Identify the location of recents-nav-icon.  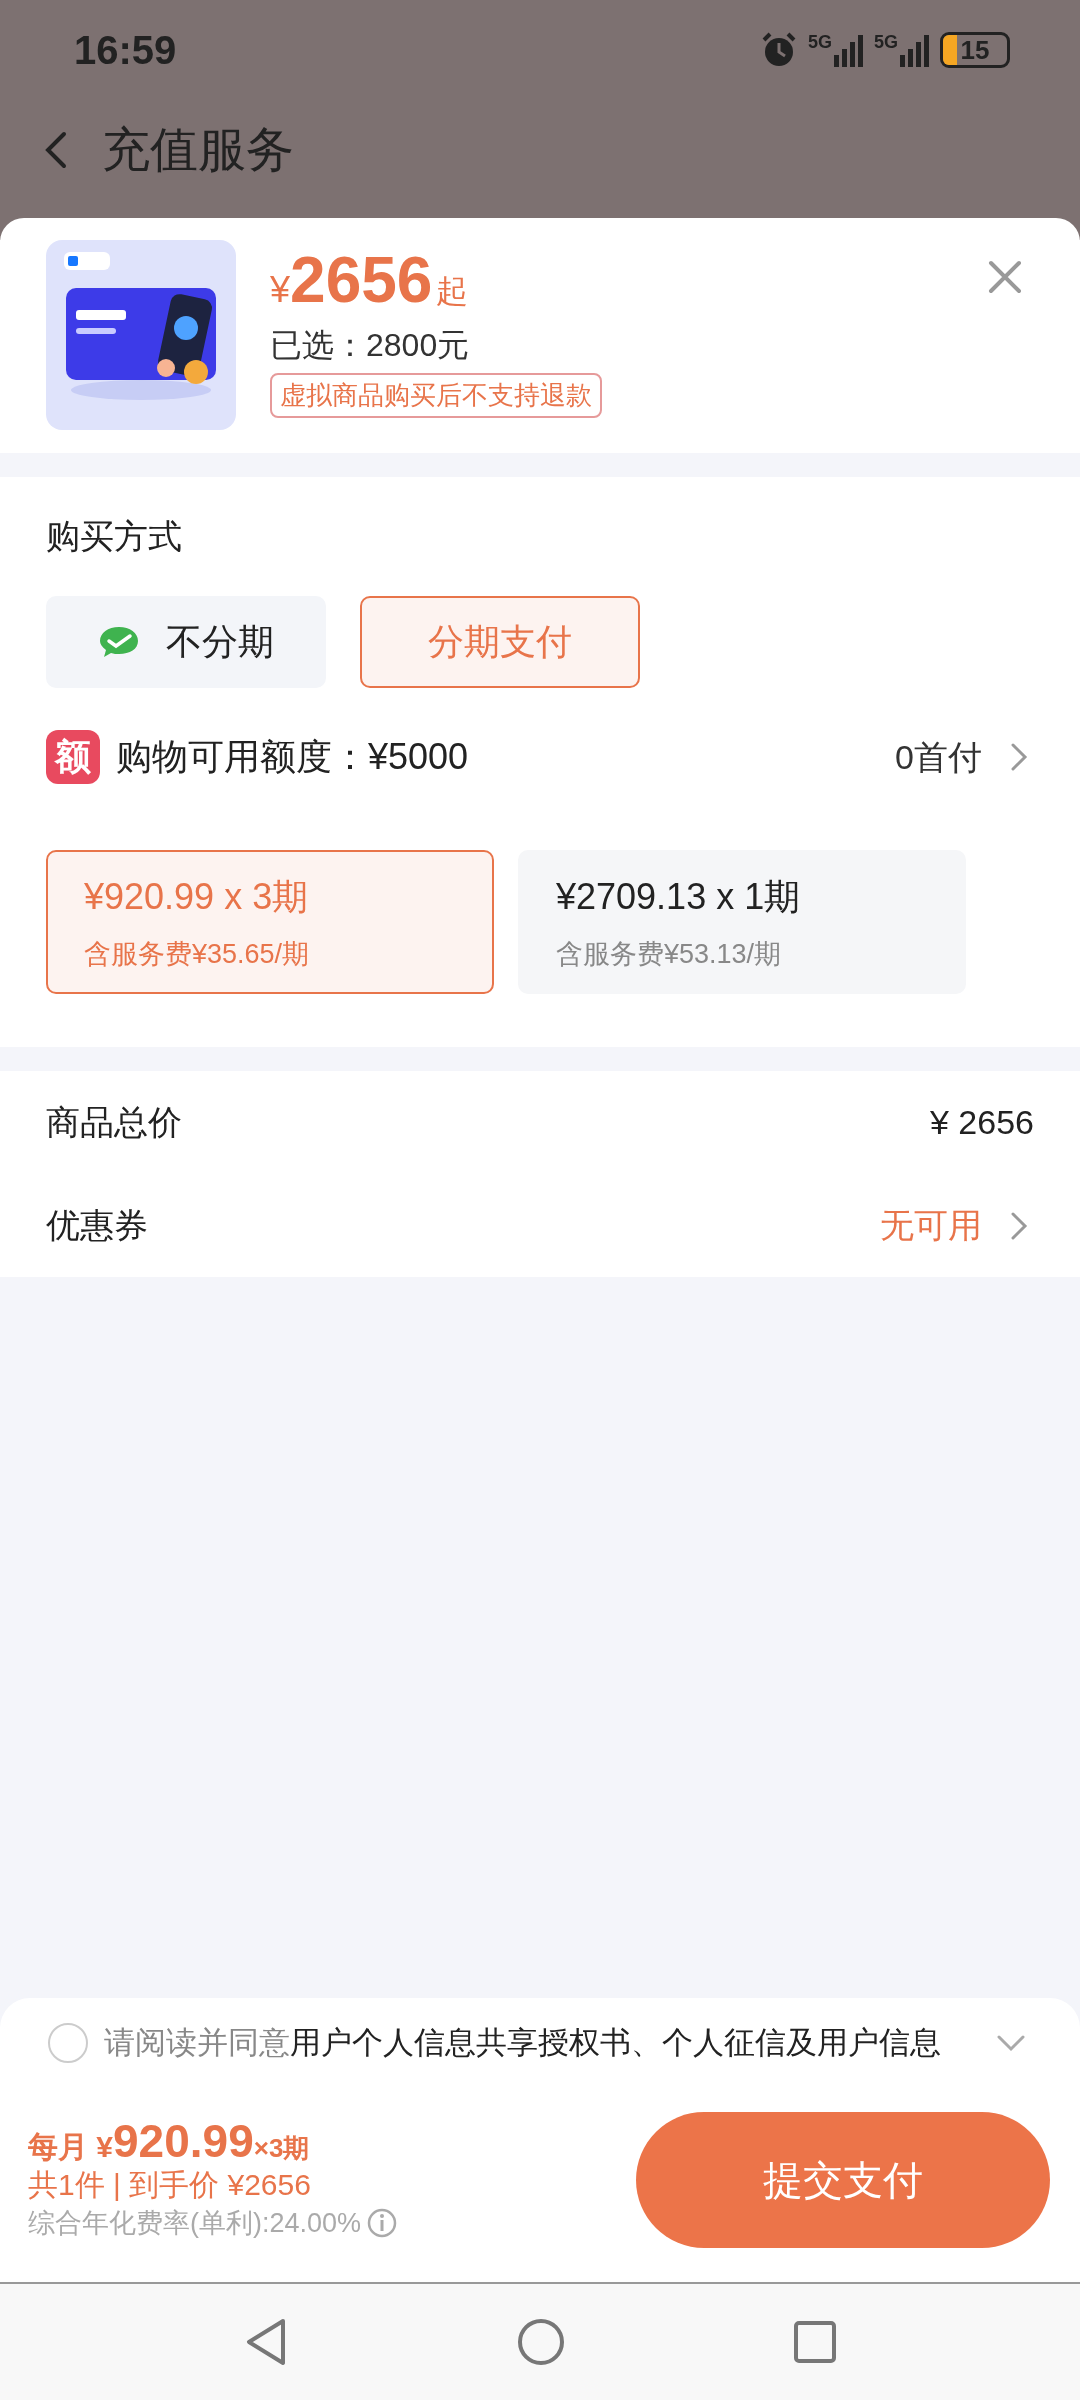
(815, 2342).